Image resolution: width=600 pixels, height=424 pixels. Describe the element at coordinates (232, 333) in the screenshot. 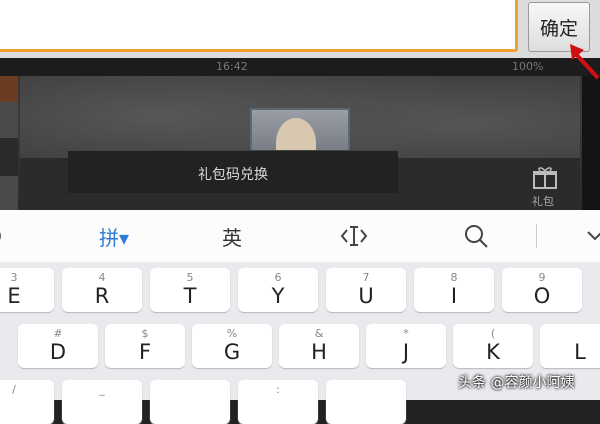

I see `key-hint: %` at that location.